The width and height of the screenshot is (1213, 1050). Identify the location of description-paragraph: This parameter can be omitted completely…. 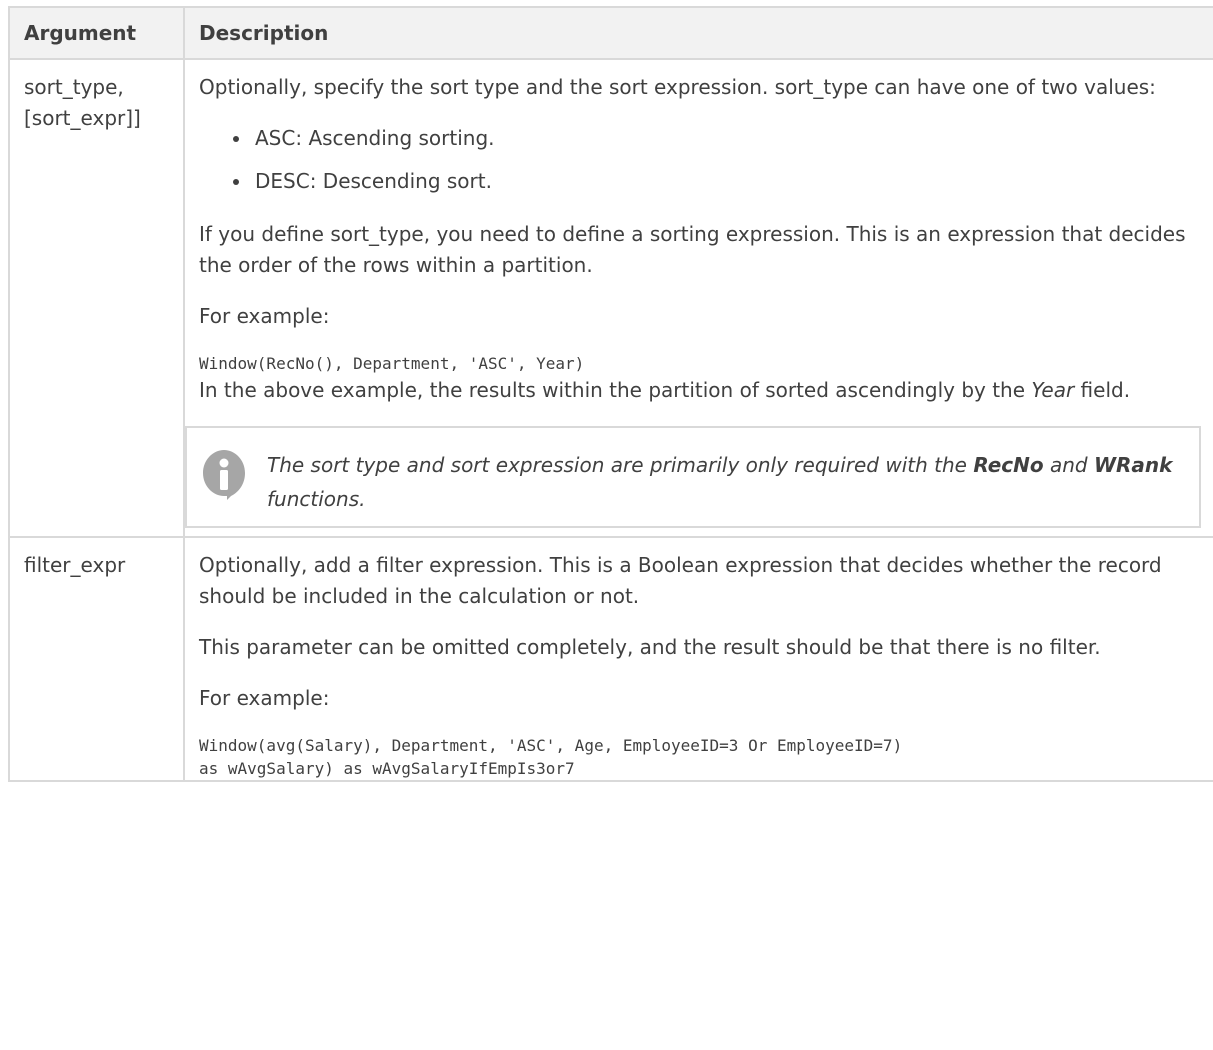
(650, 647).